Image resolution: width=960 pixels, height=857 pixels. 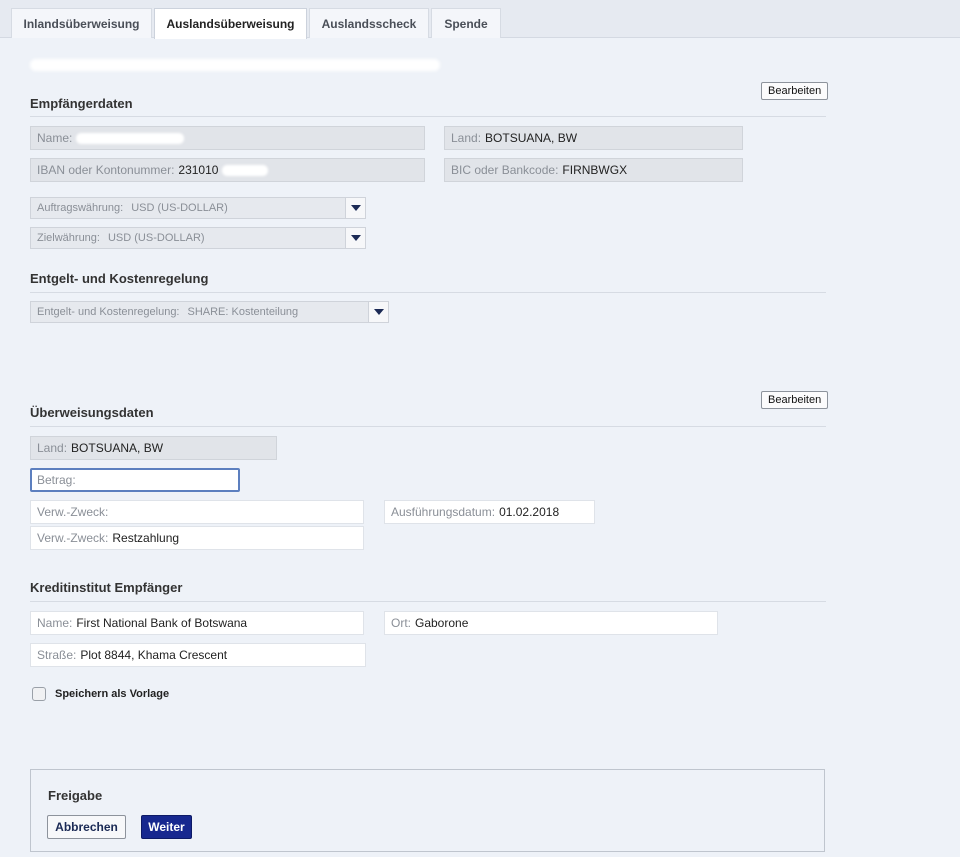 What do you see at coordinates (75, 795) in the screenshot?
I see `release-title: Freigabe` at bounding box center [75, 795].